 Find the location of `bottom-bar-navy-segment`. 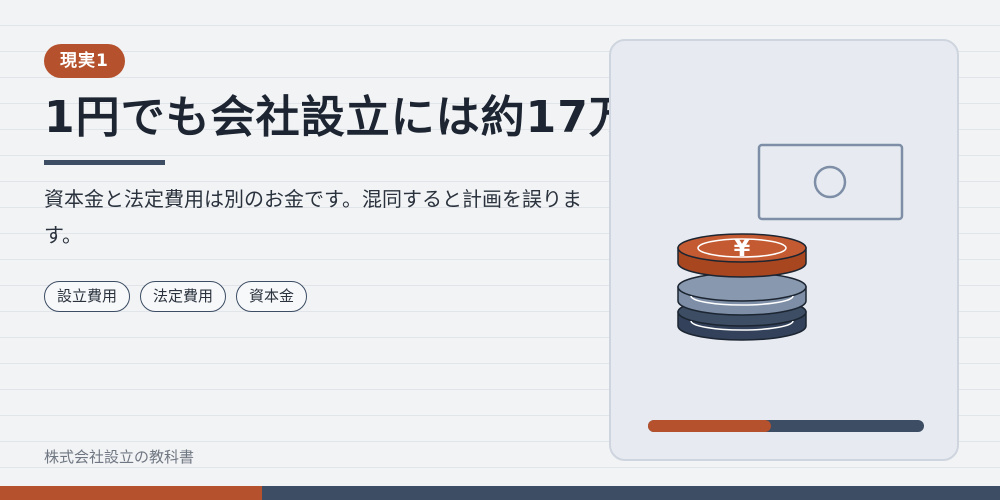

bottom-bar-navy-segment is located at coordinates (631, 493).